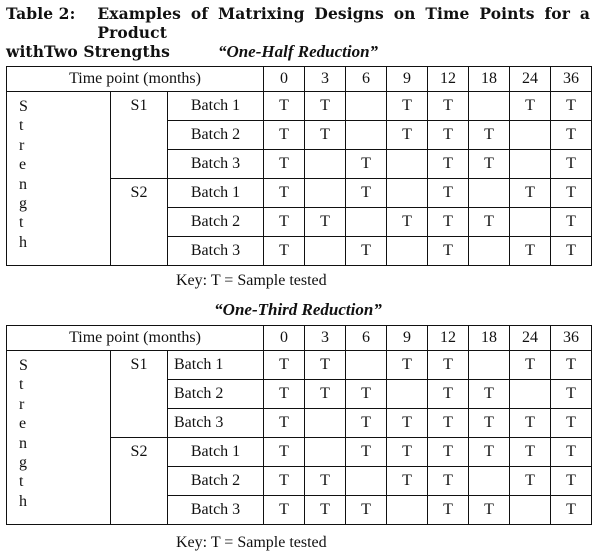 The image size is (602, 558). What do you see at coordinates (489, 338) in the screenshot?
I see `time-point-18: 18` at bounding box center [489, 338].